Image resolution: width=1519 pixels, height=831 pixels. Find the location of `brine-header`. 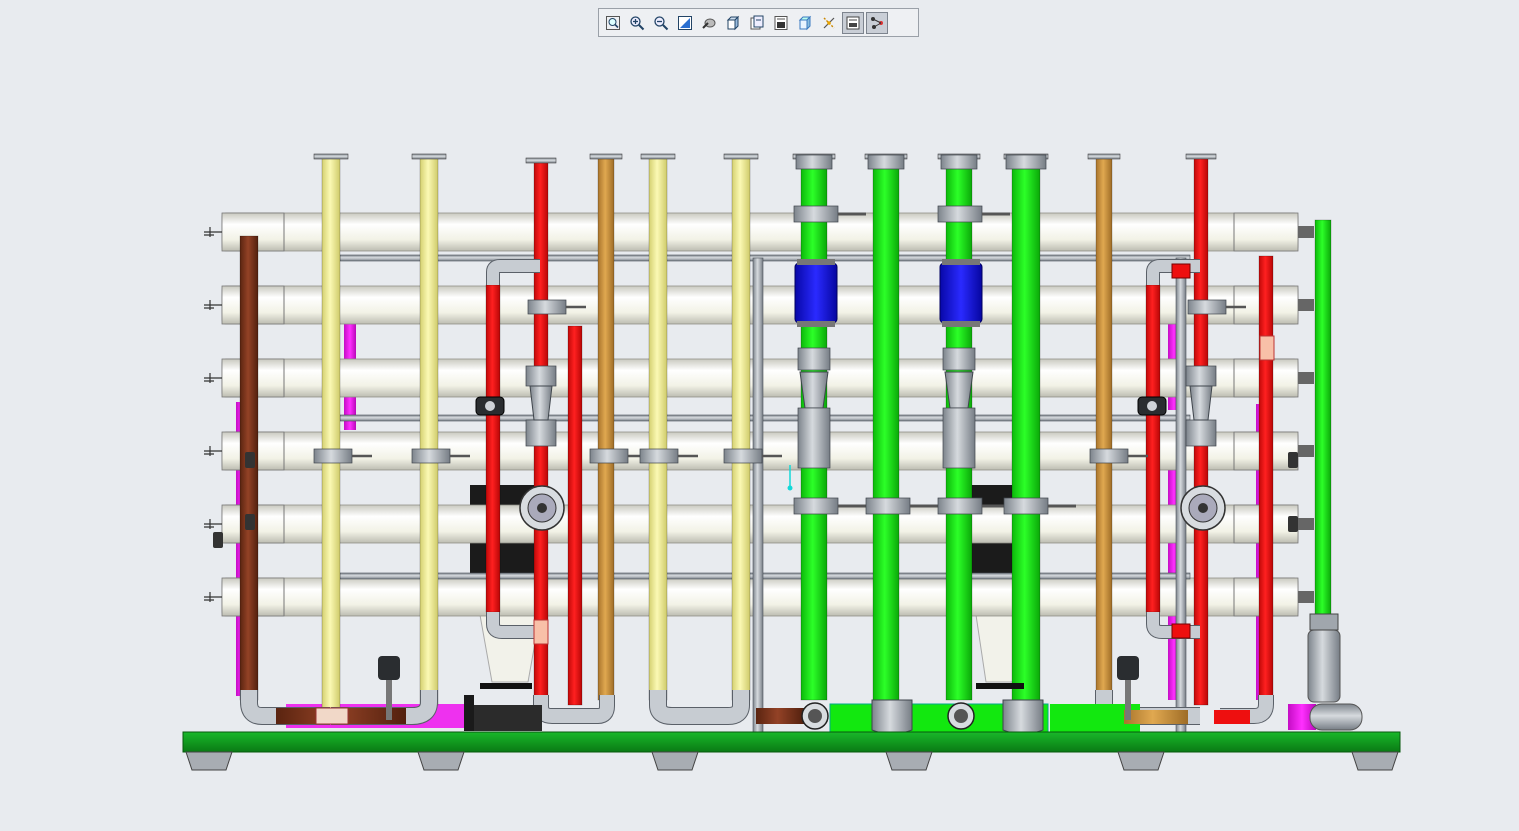

brine-header is located at coordinates (1156, 717).